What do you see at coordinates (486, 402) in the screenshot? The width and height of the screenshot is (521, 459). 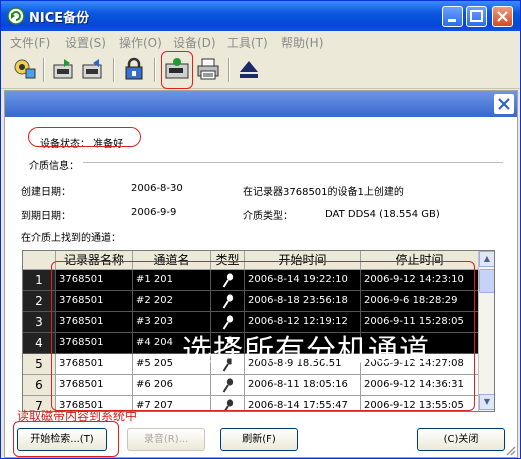 I see `scroll-down-button: ▼` at bounding box center [486, 402].